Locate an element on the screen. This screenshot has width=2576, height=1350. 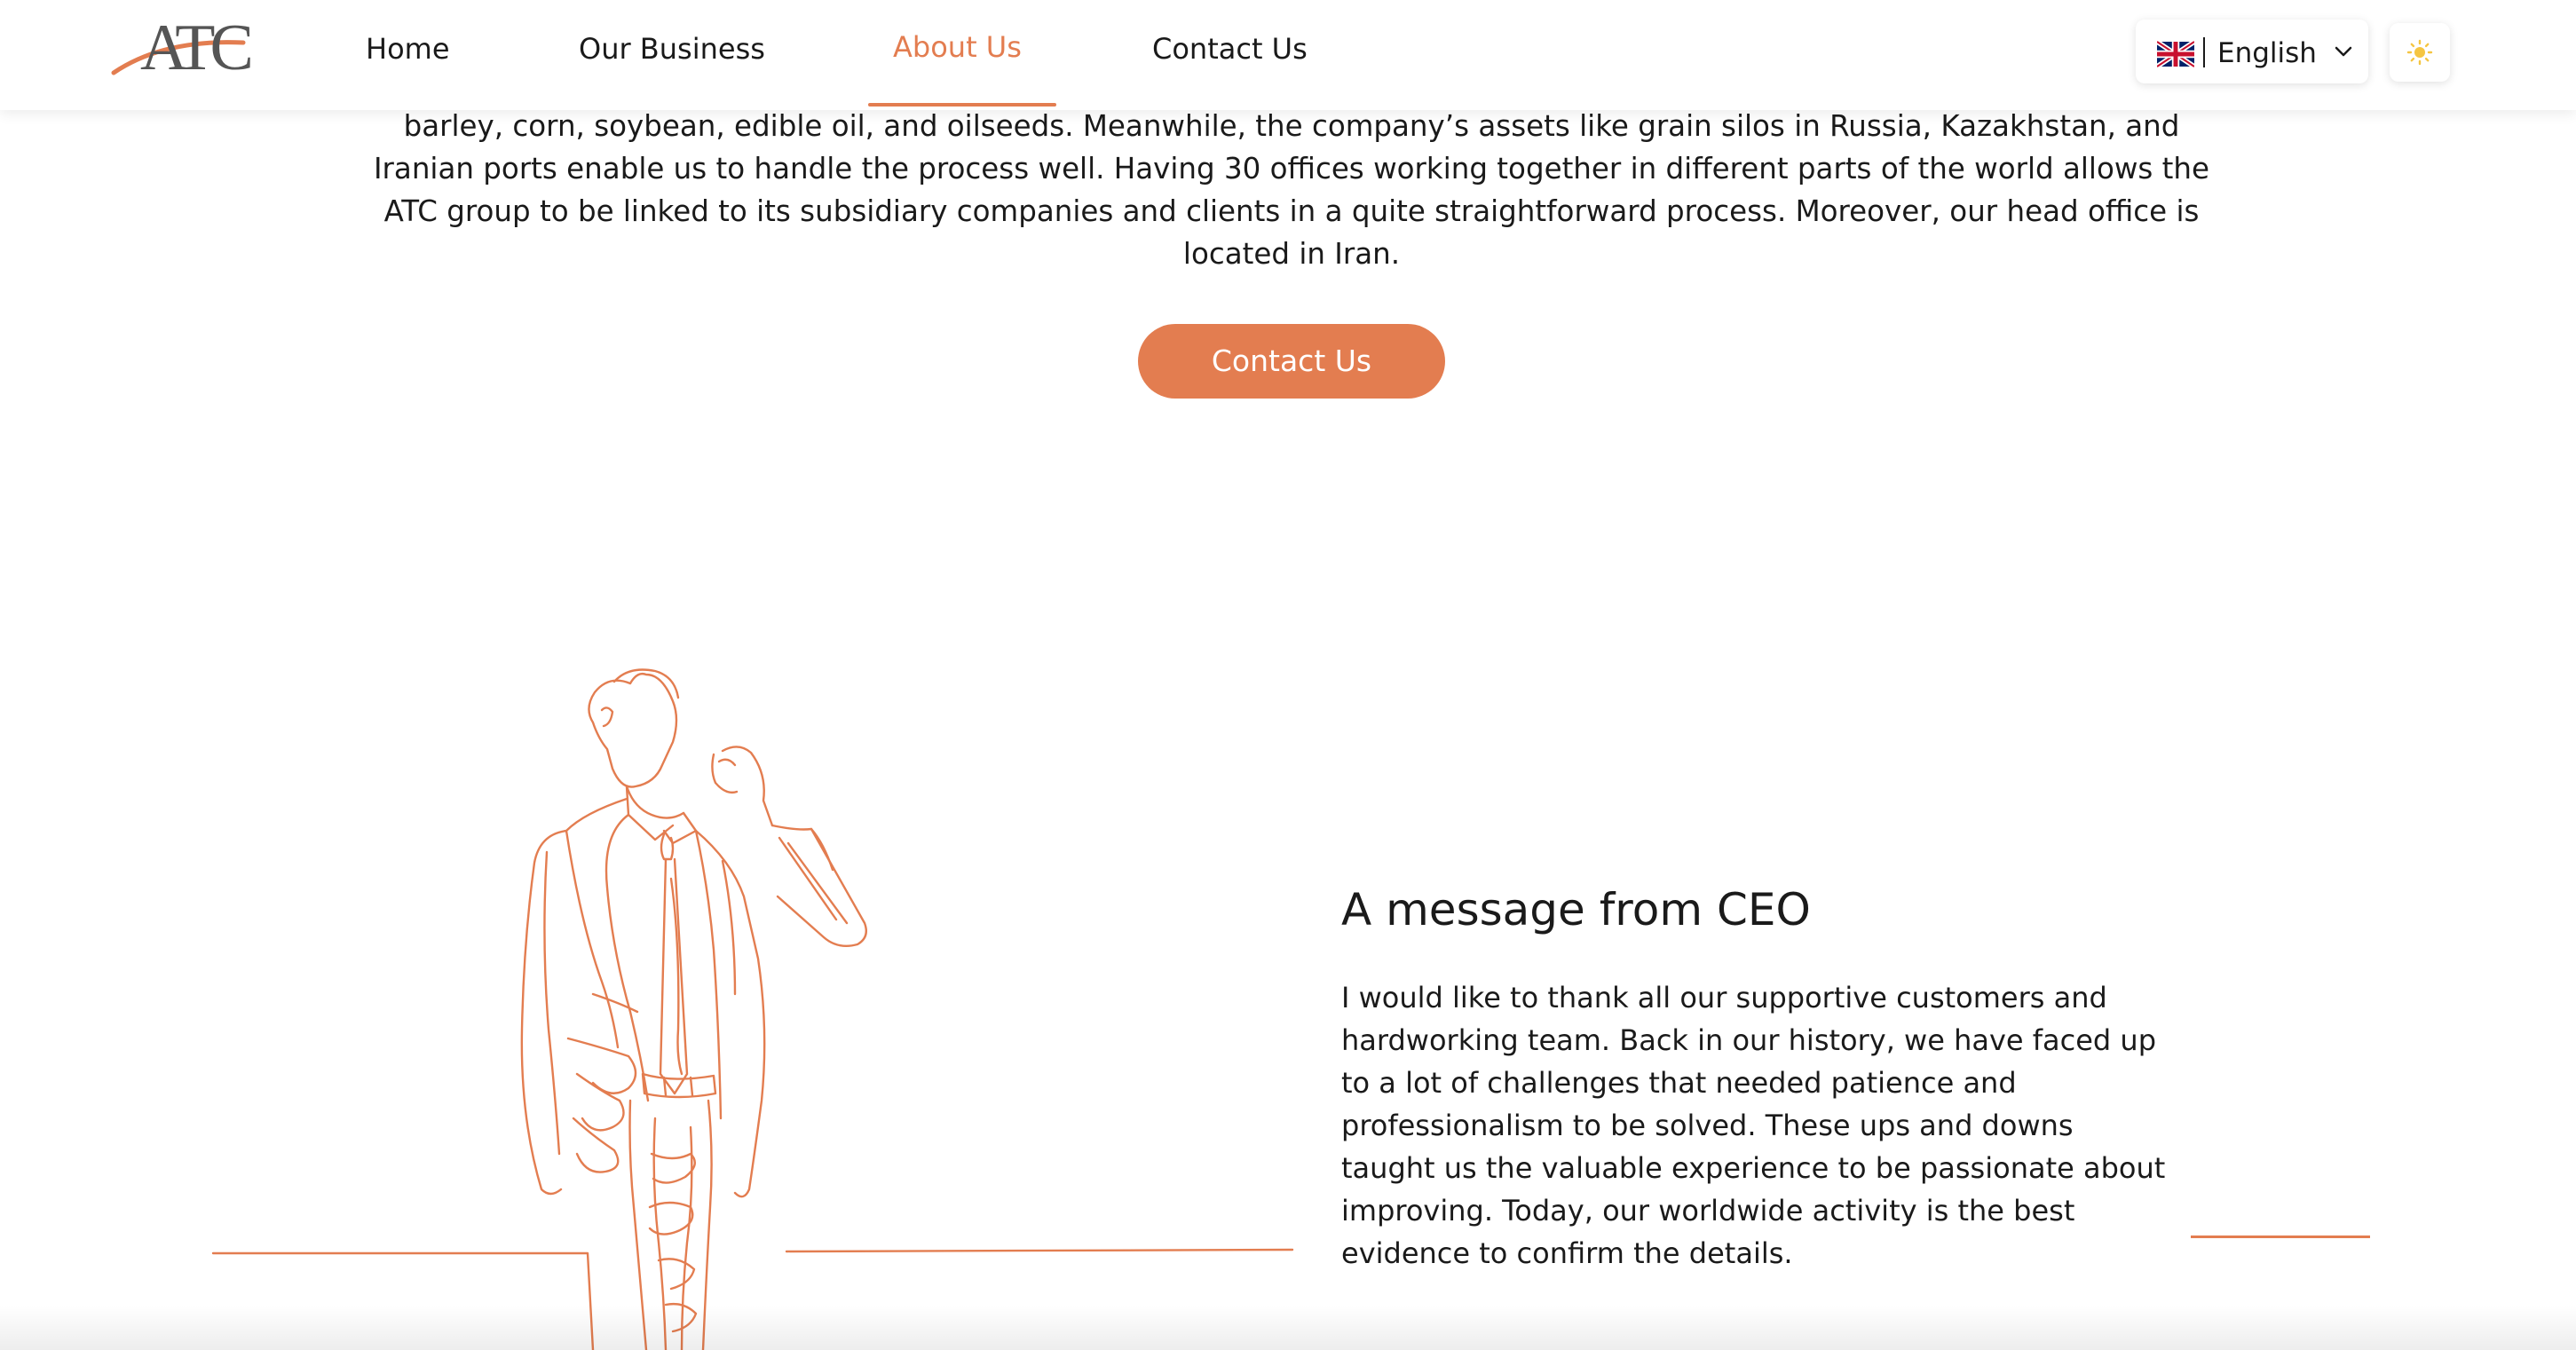
chevron-down-icon is located at coordinates (2343, 51).